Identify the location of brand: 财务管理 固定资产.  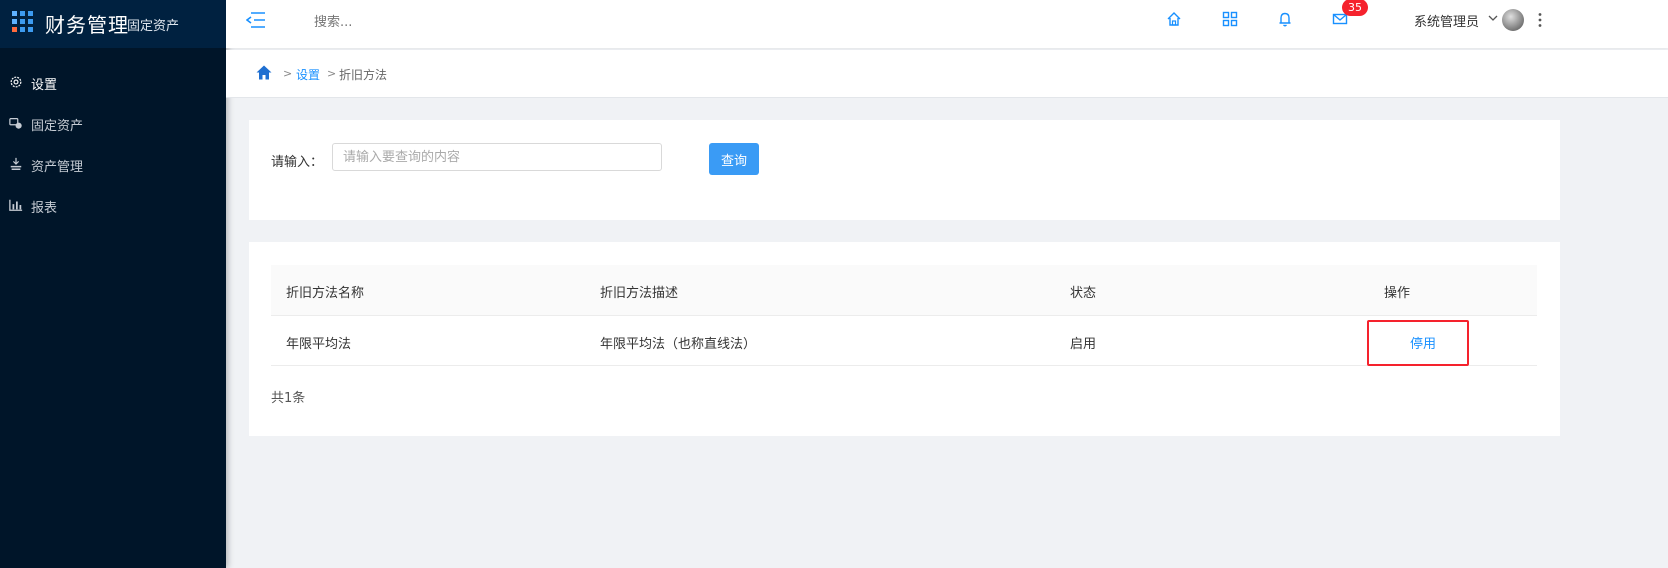
(113, 24).